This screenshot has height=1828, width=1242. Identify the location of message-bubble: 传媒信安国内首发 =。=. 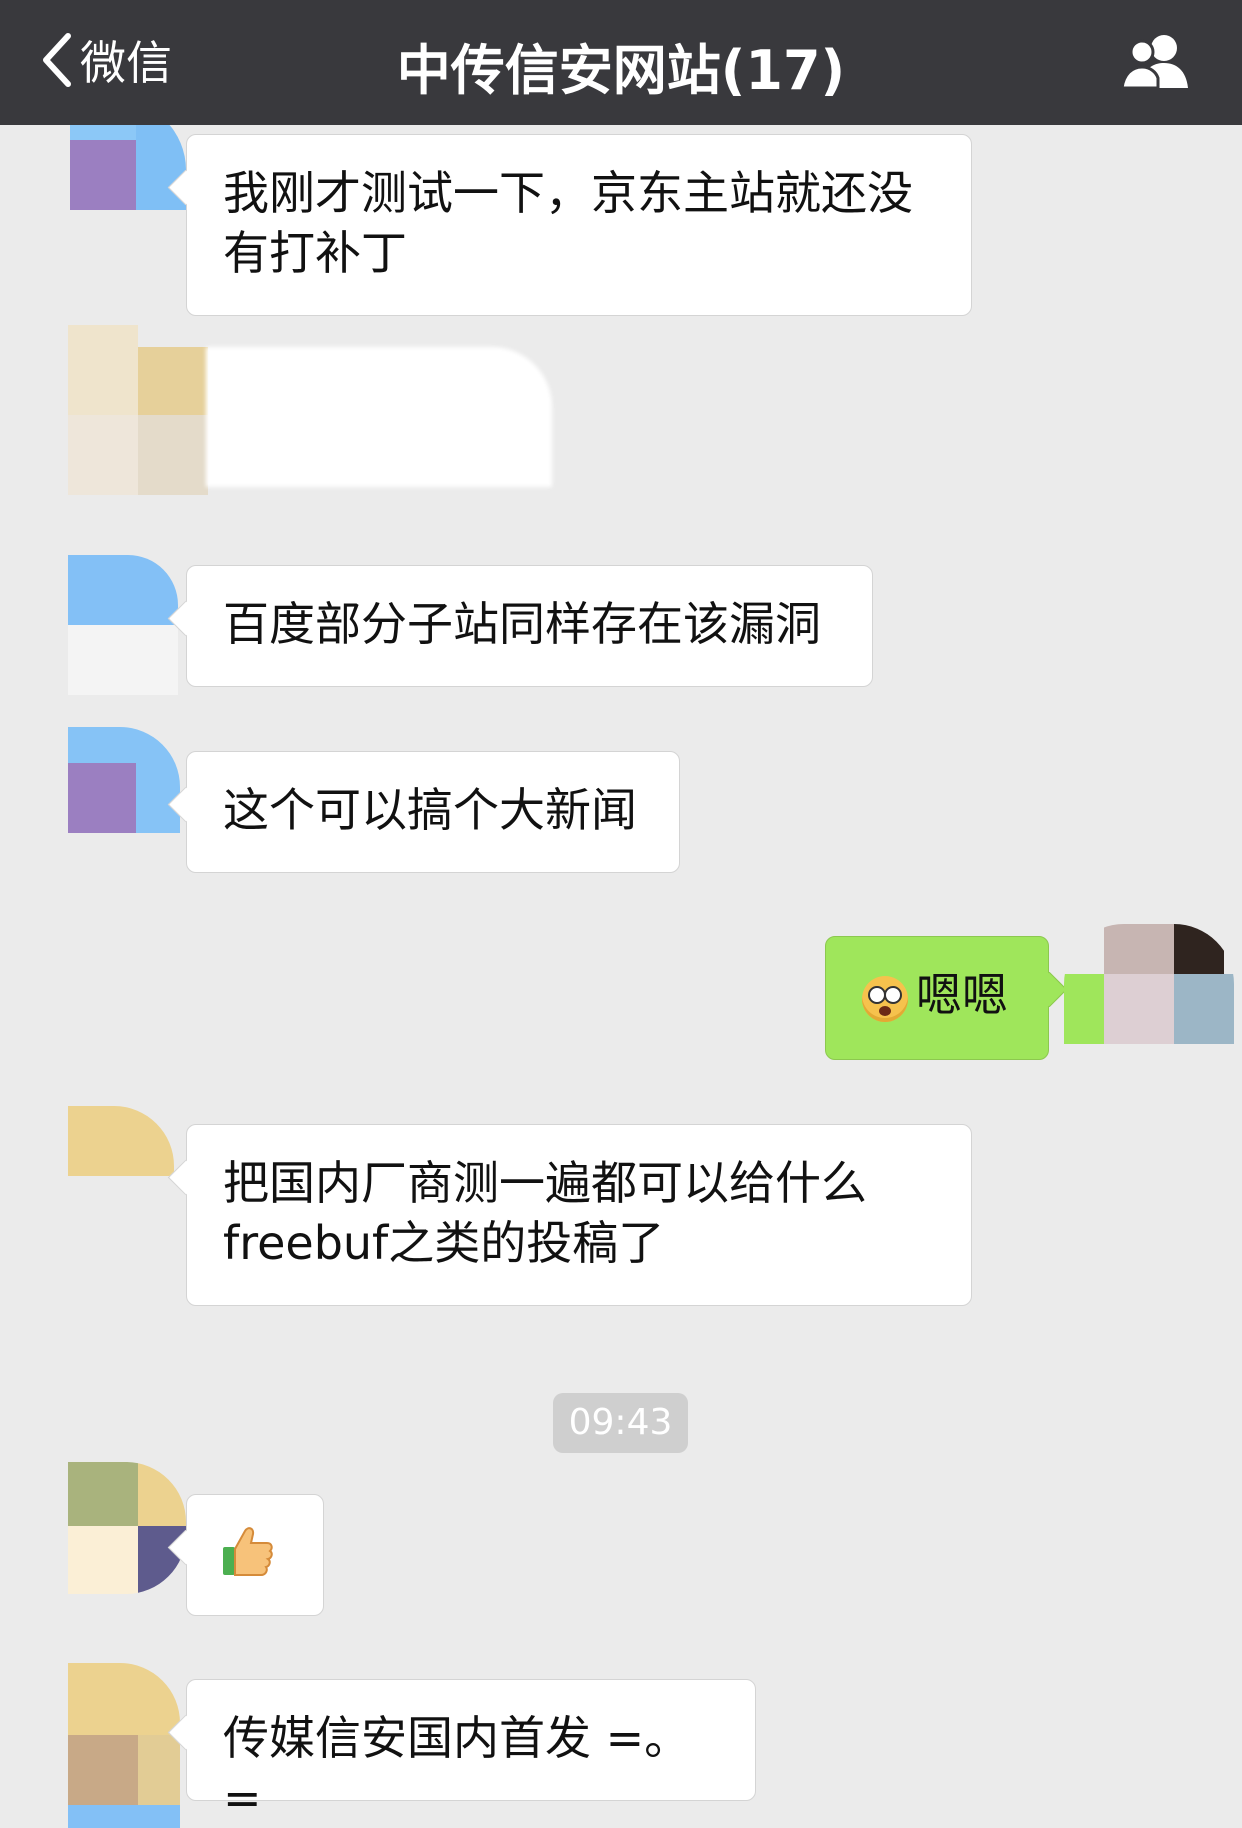
(471, 1752).